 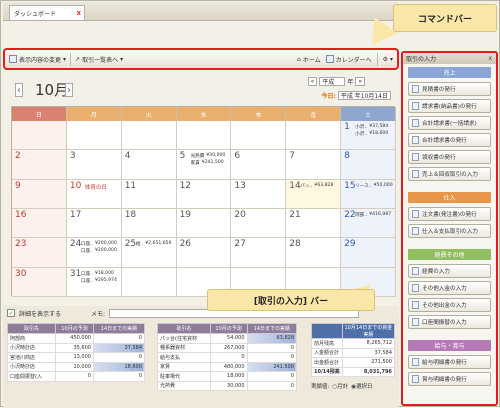 I want to click on day-number: 22, so click(x=350, y=215).